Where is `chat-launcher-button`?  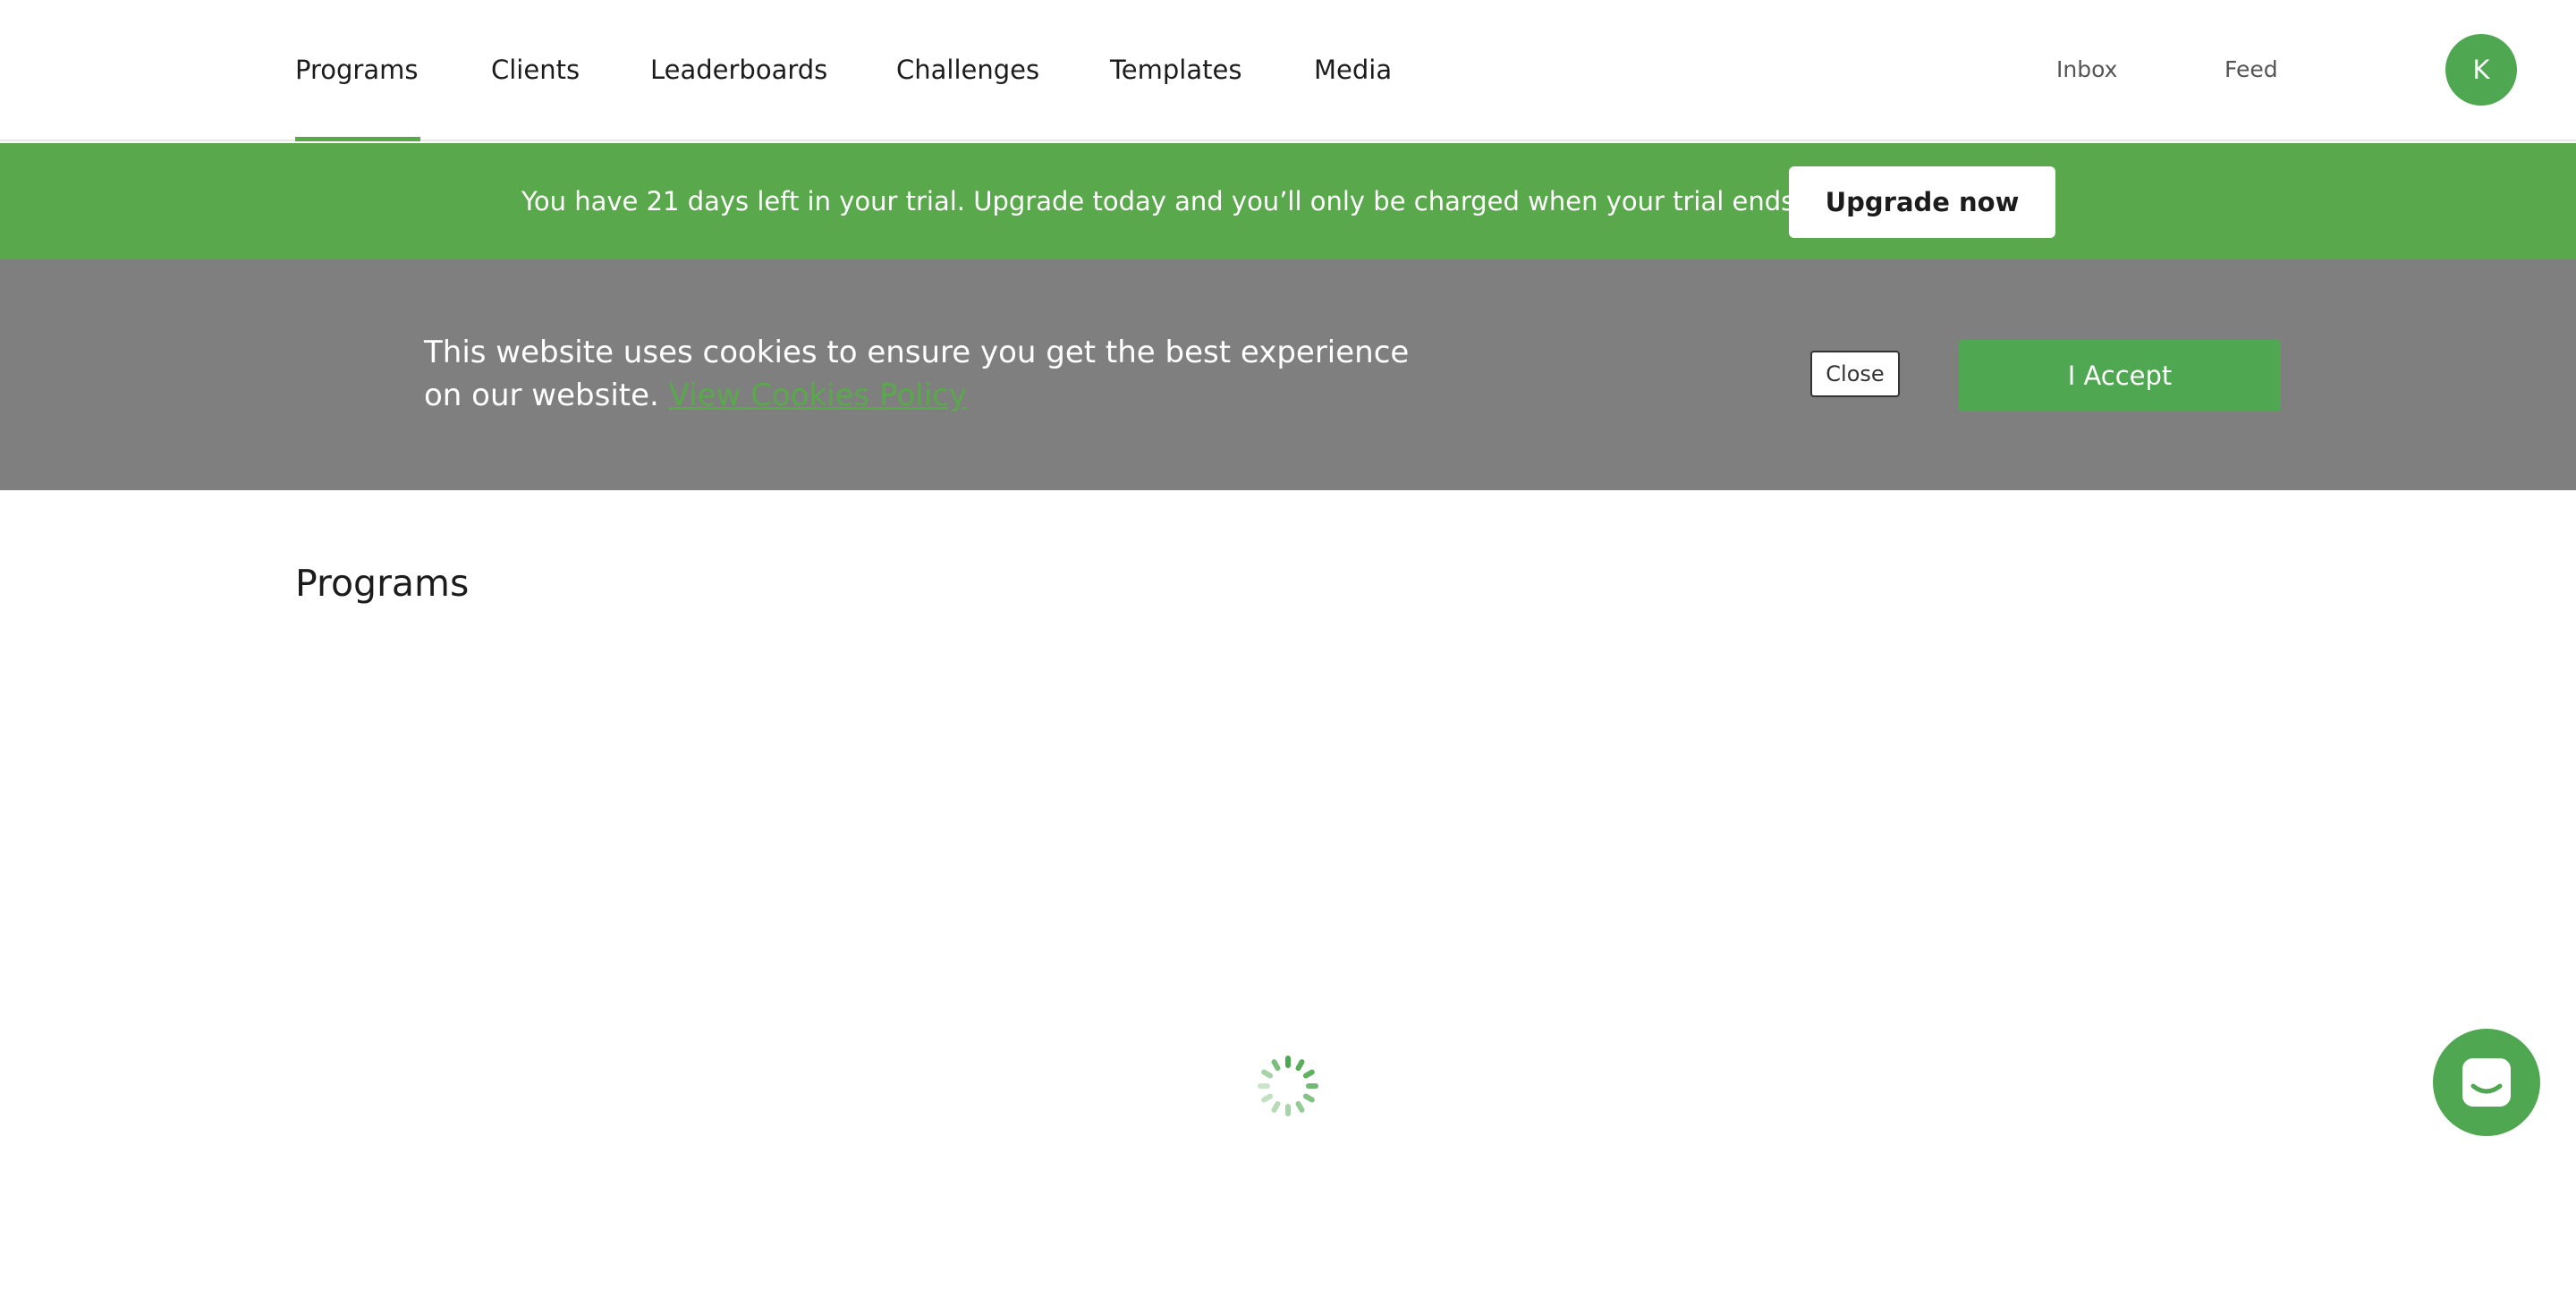
chat-launcher-button is located at coordinates (2486, 1082).